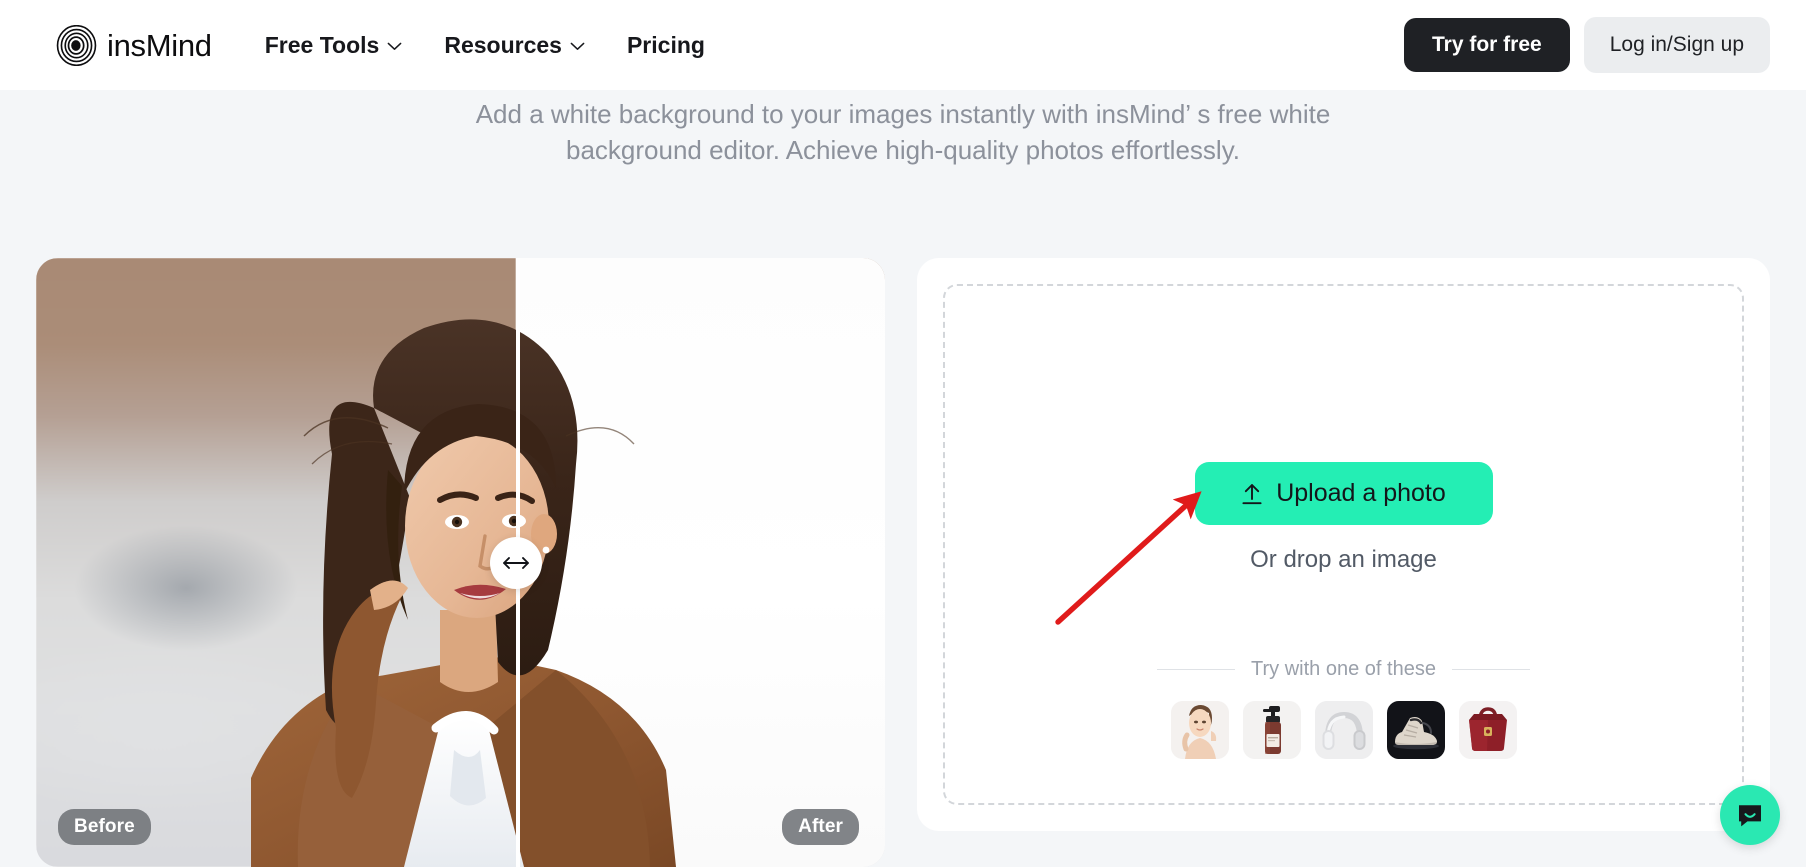  Describe the element at coordinates (1361, 493) in the screenshot. I see `upload-button-label: Upload a photo` at that location.